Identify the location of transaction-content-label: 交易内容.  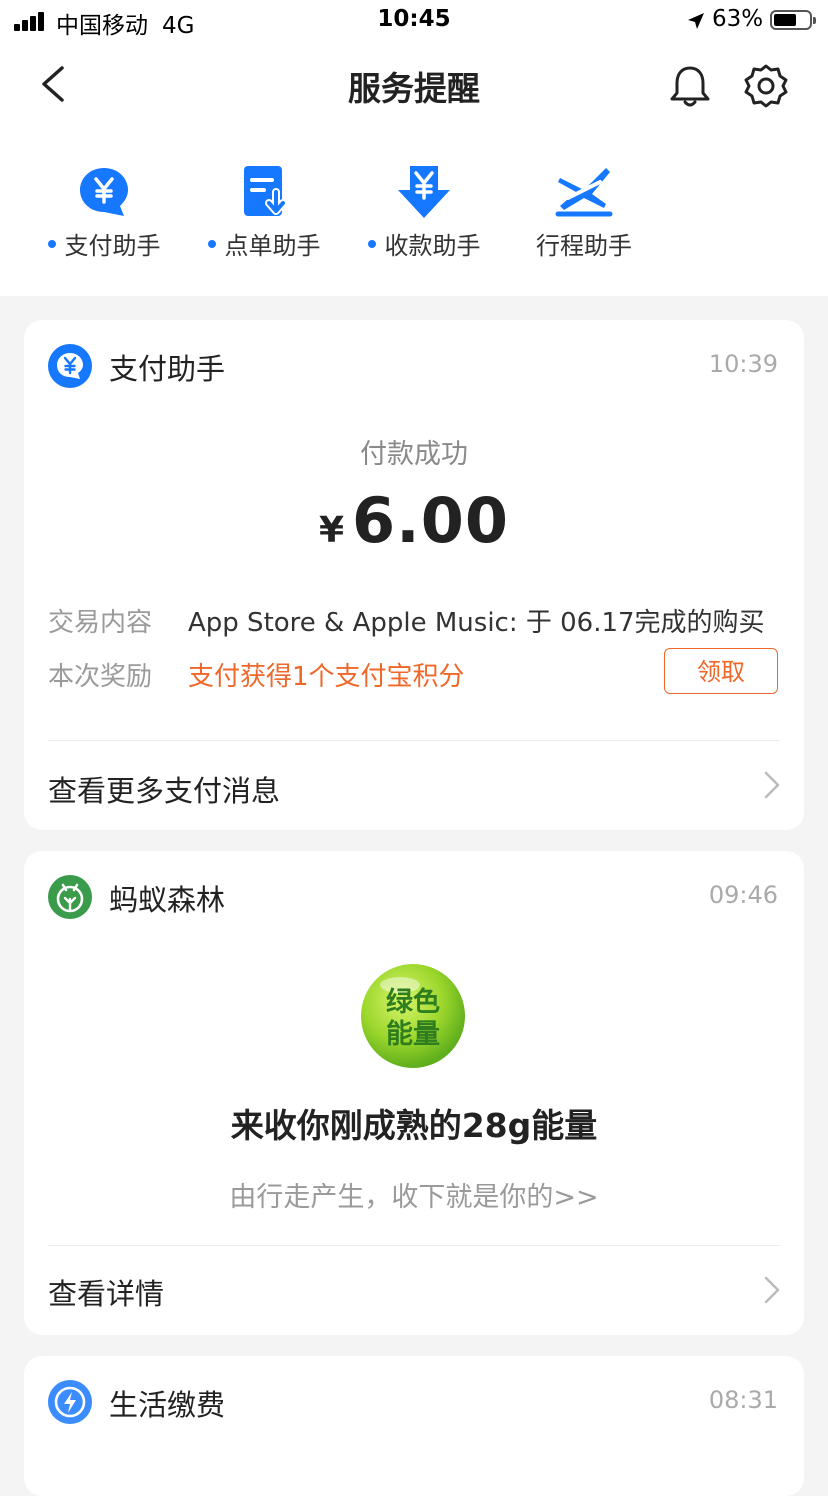
(100, 623).